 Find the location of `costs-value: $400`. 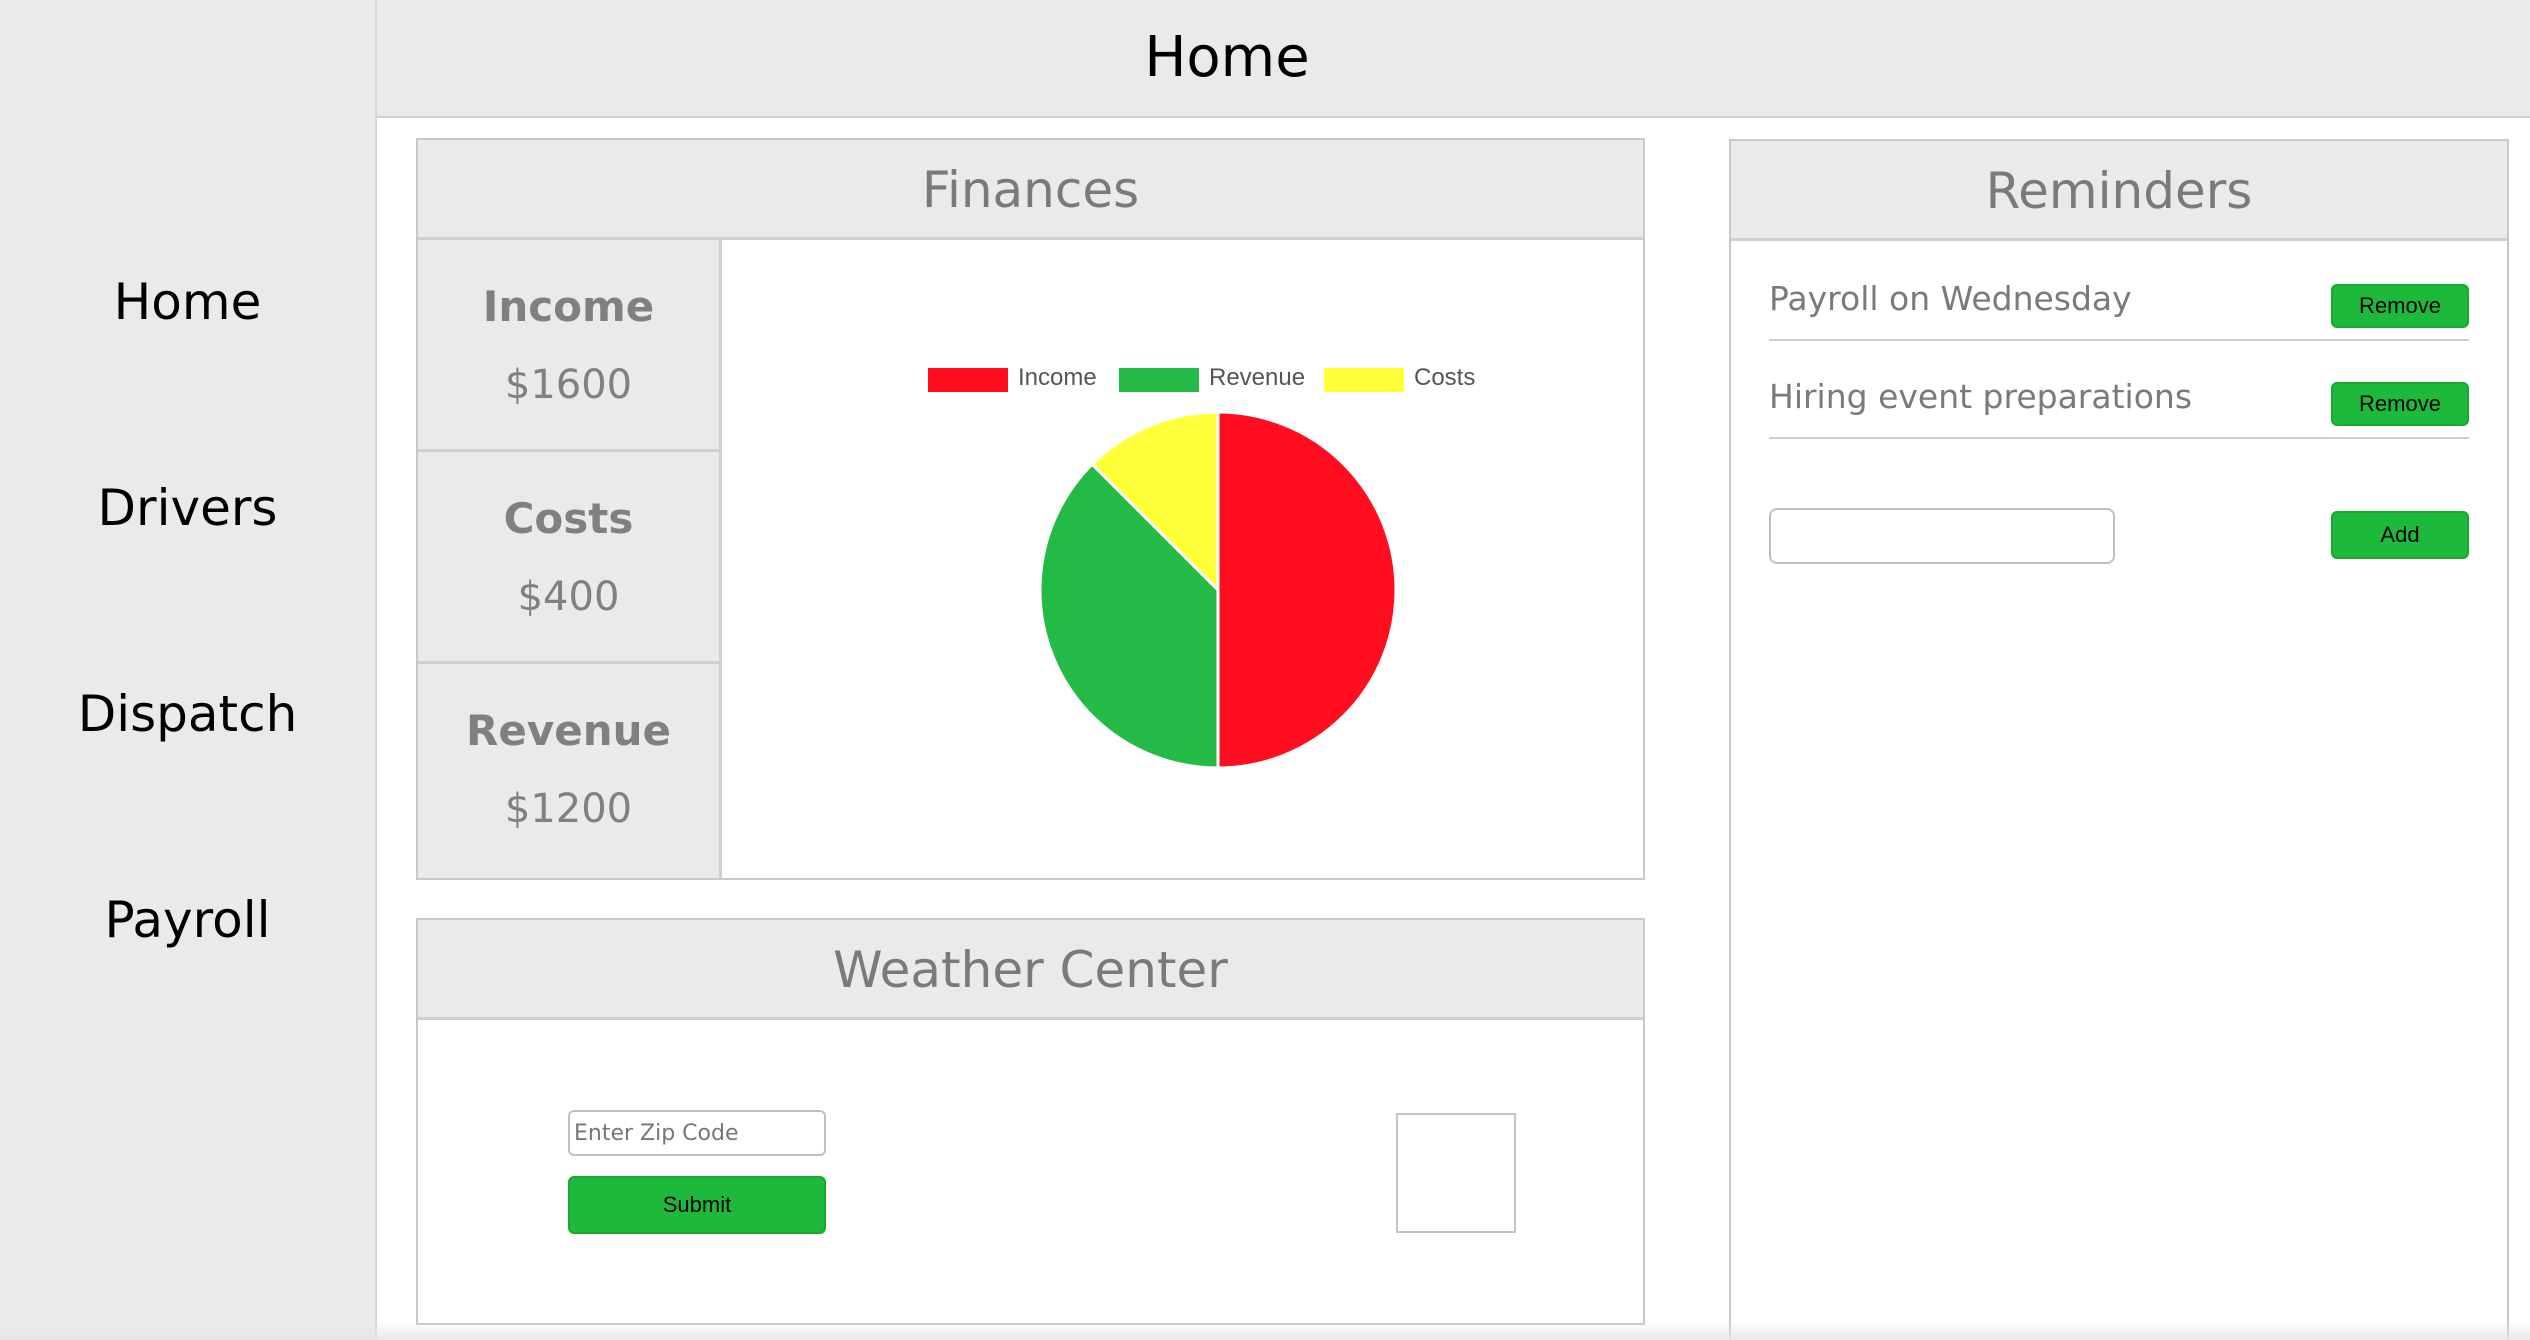

costs-value: $400 is located at coordinates (568, 597).